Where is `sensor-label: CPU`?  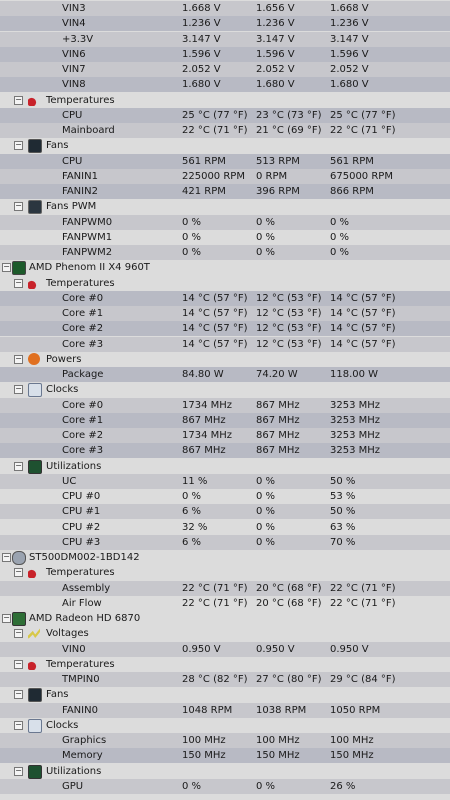
sensor-label: CPU is located at coordinates (72, 161).